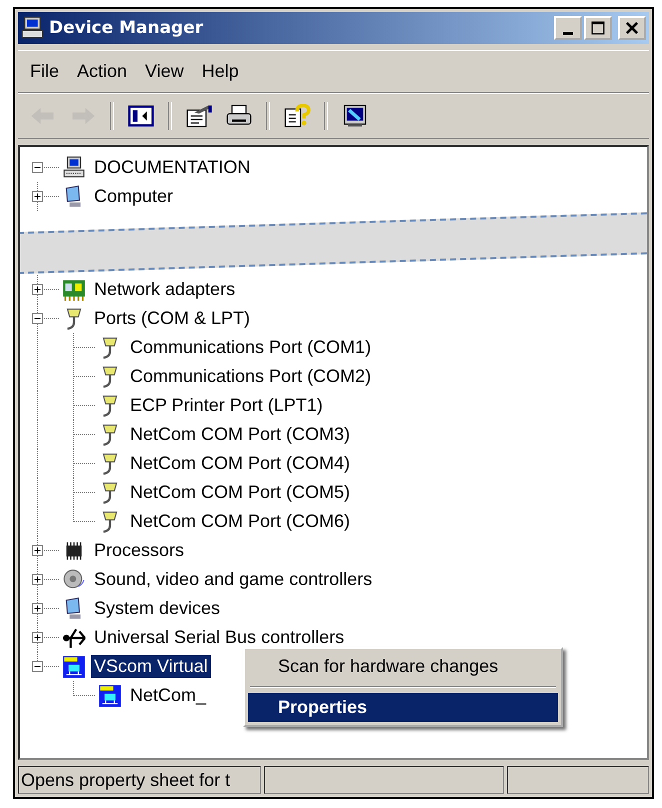 Image resolution: width=662 pixels, height=808 pixels. I want to click on tree-item: Communications Port (COM1), so click(250, 347).